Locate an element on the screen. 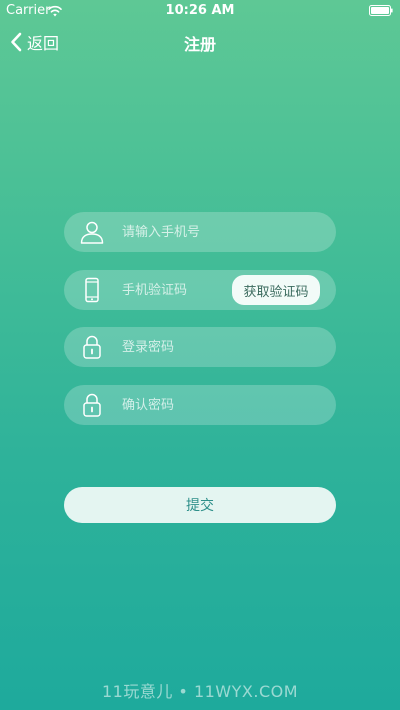 The image size is (400, 710). code-input is located at coordinates (176, 290).